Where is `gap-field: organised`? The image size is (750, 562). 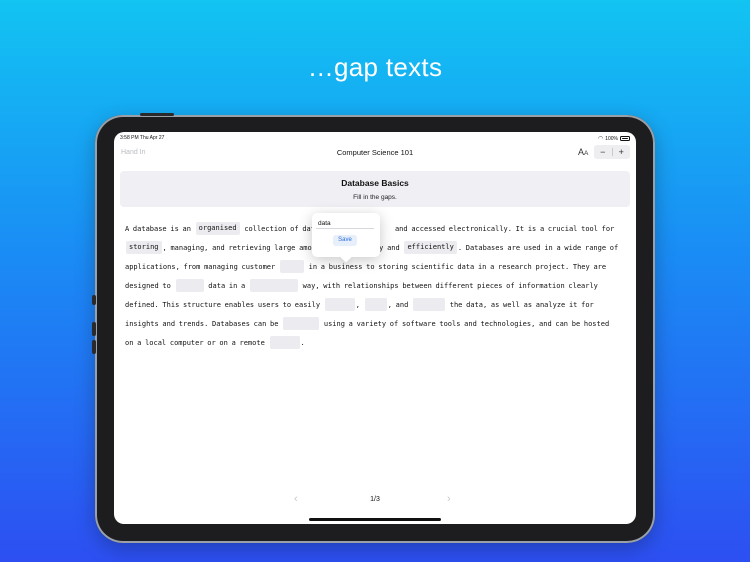
gap-field: organised is located at coordinates (217, 228).